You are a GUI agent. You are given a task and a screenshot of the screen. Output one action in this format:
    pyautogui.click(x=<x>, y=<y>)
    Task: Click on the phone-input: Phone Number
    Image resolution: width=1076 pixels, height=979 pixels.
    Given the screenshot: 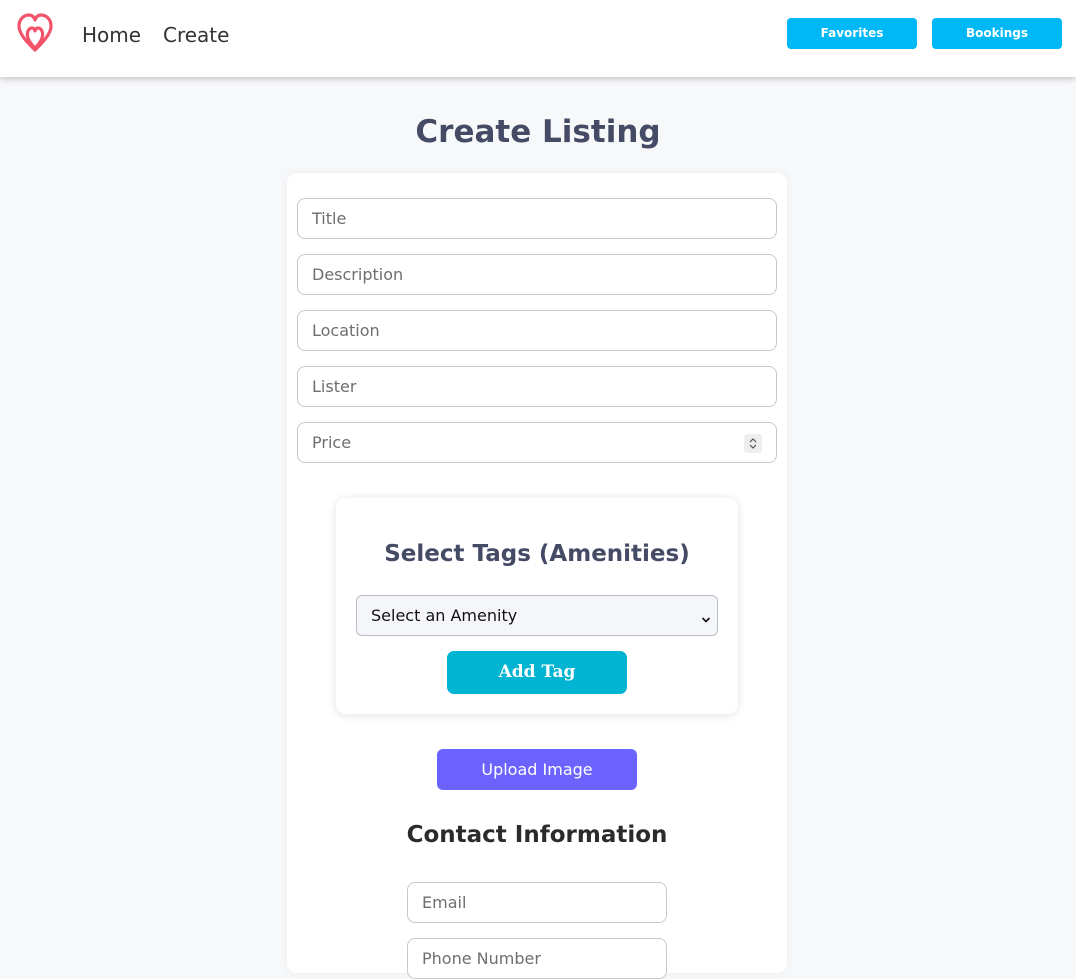 What is the action you would take?
    pyautogui.click(x=537, y=958)
    